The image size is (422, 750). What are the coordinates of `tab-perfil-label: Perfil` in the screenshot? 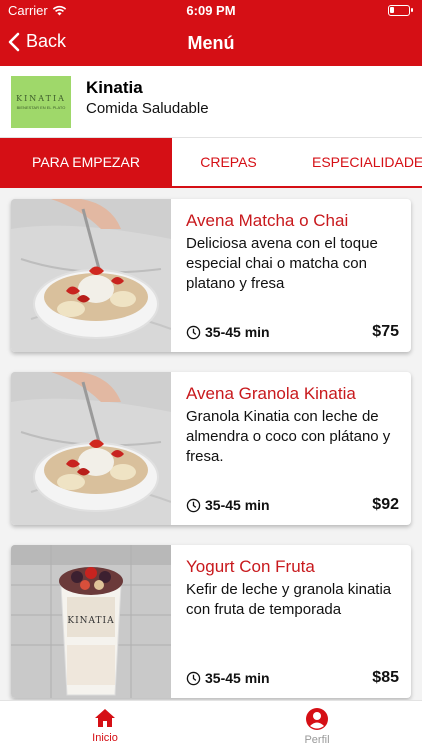 It's located at (317, 740).